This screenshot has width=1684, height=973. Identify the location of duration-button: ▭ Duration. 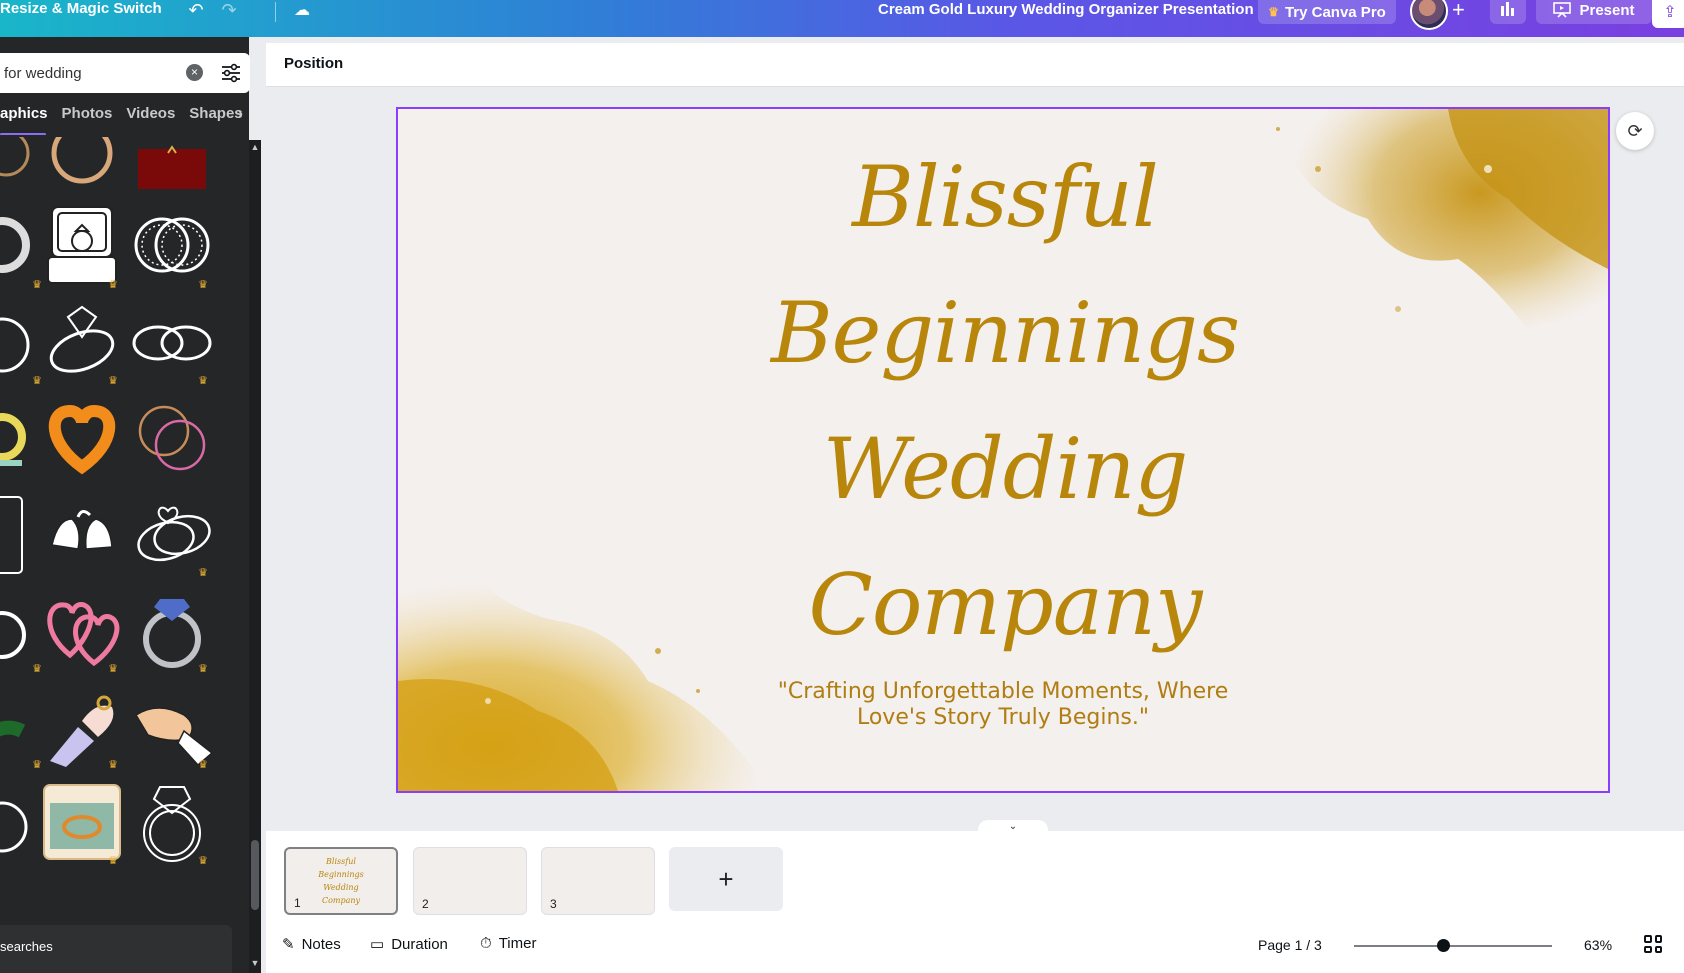
(409, 944).